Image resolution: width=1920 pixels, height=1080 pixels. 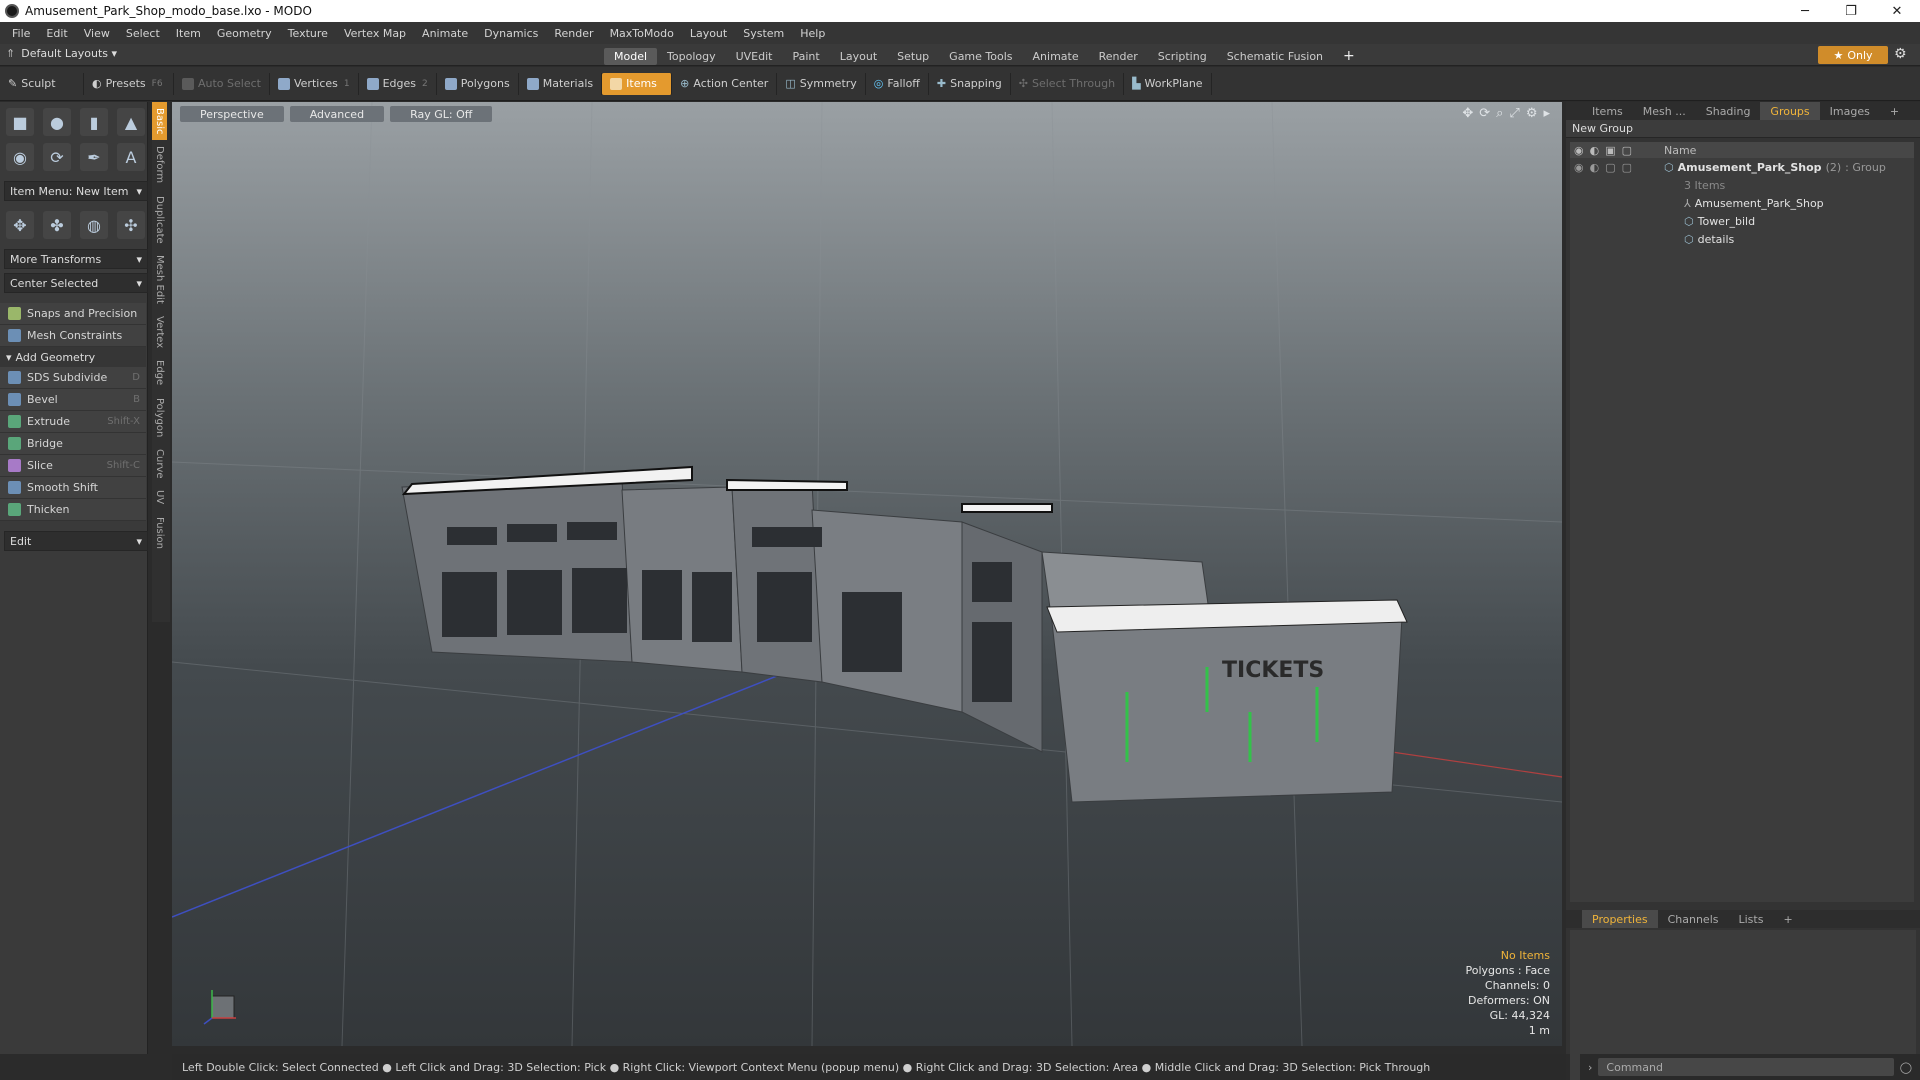 What do you see at coordinates (725, 83) in the screenshot?
I see `action-center-button: ⊕ Action Center` at bounding box center [725, 83].